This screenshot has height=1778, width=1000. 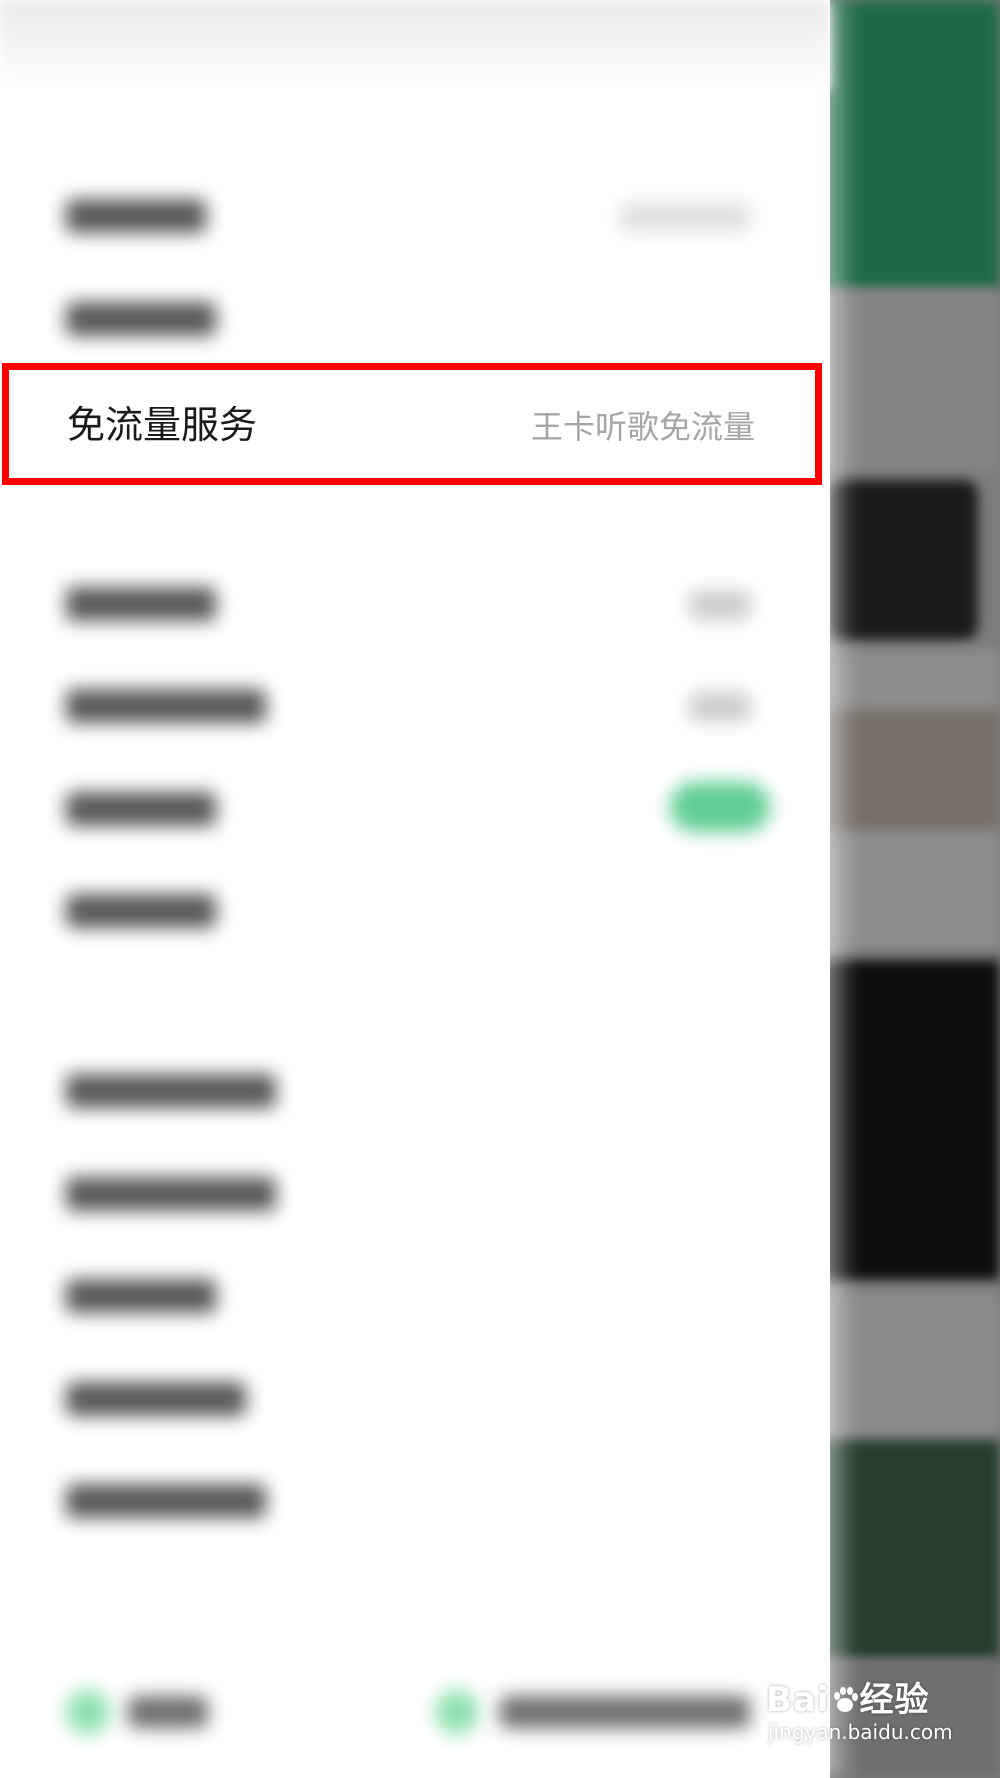 I want to click on watermark-site: jingyan.baidu.com, so click(x=860, y=1732).